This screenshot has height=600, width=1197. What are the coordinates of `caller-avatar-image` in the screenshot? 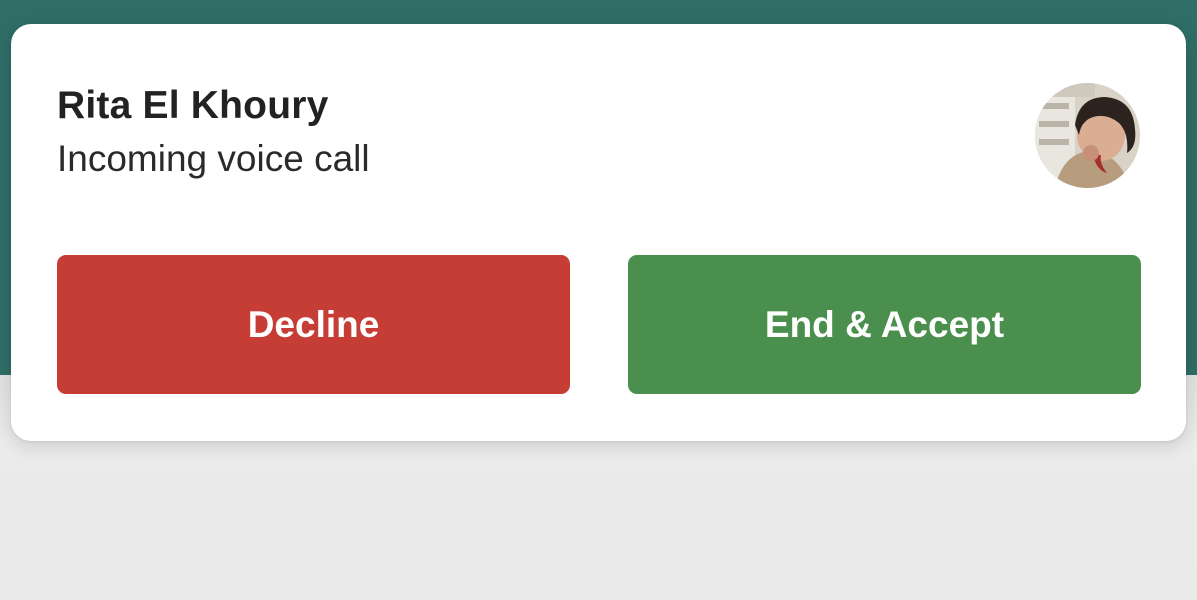 It's located at (1087, 135).